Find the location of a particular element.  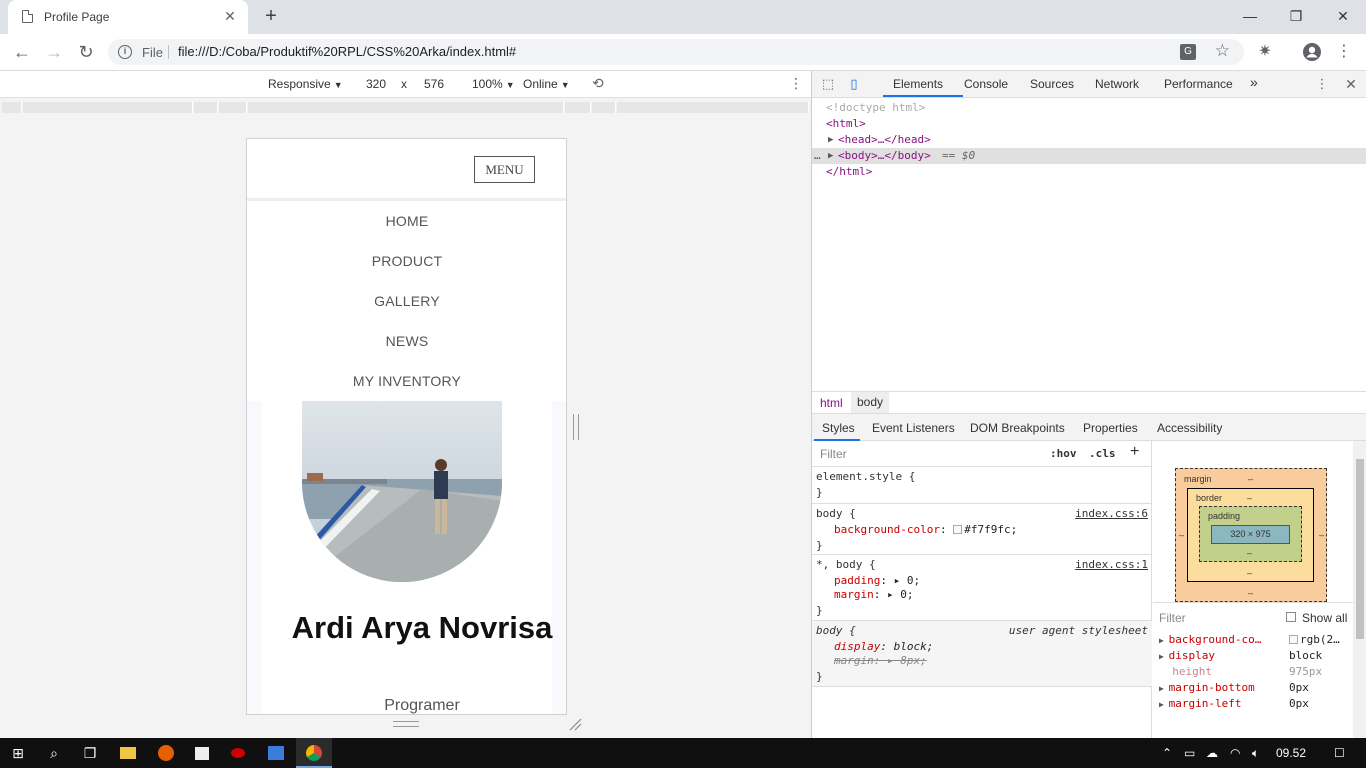

nav-news: NEWS is located at coordinates (406, 341).